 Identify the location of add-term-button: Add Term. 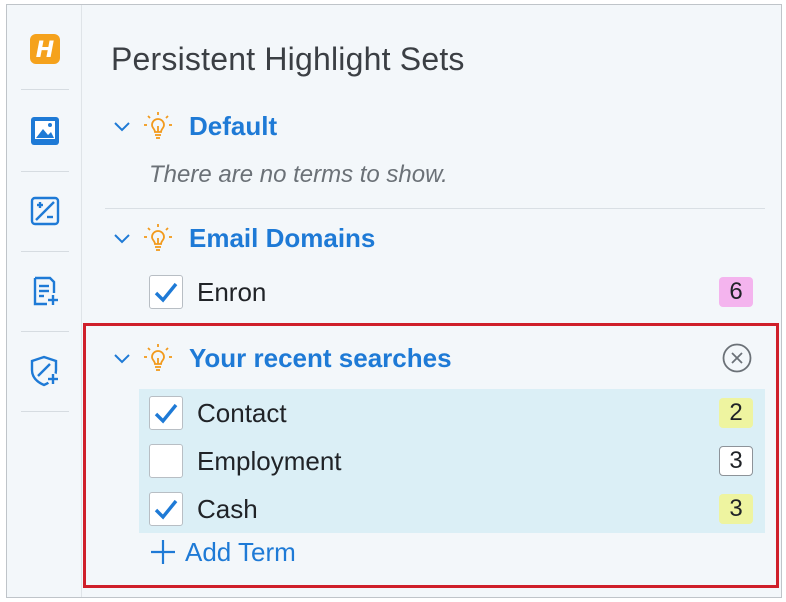
(222, 552).